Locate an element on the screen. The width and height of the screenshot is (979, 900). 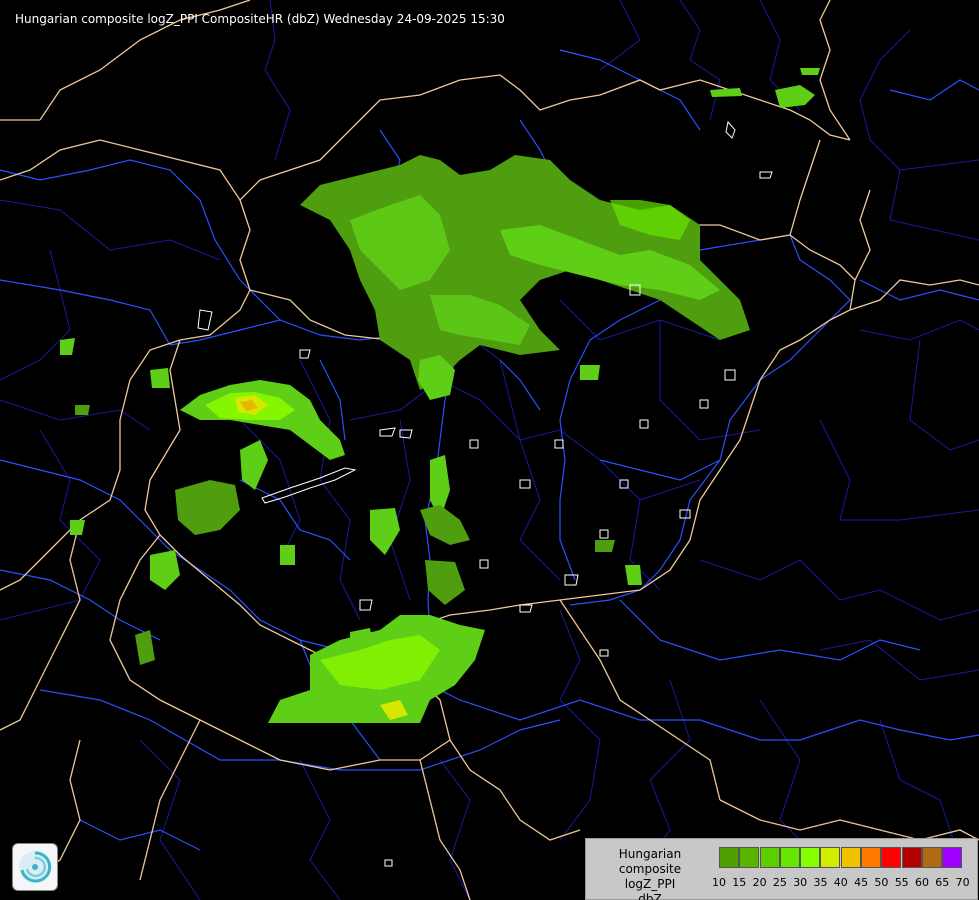
legend-tick-label: 35 is located at coordinates (820, 882).